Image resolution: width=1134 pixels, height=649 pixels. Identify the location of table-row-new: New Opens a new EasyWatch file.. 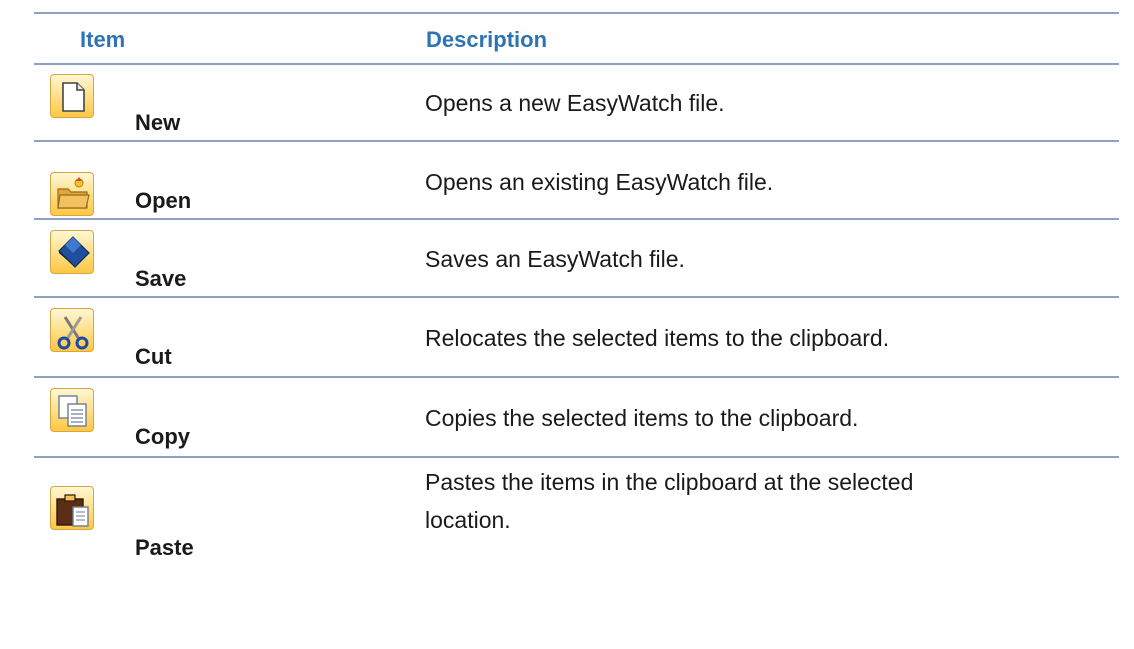
(576, 102).